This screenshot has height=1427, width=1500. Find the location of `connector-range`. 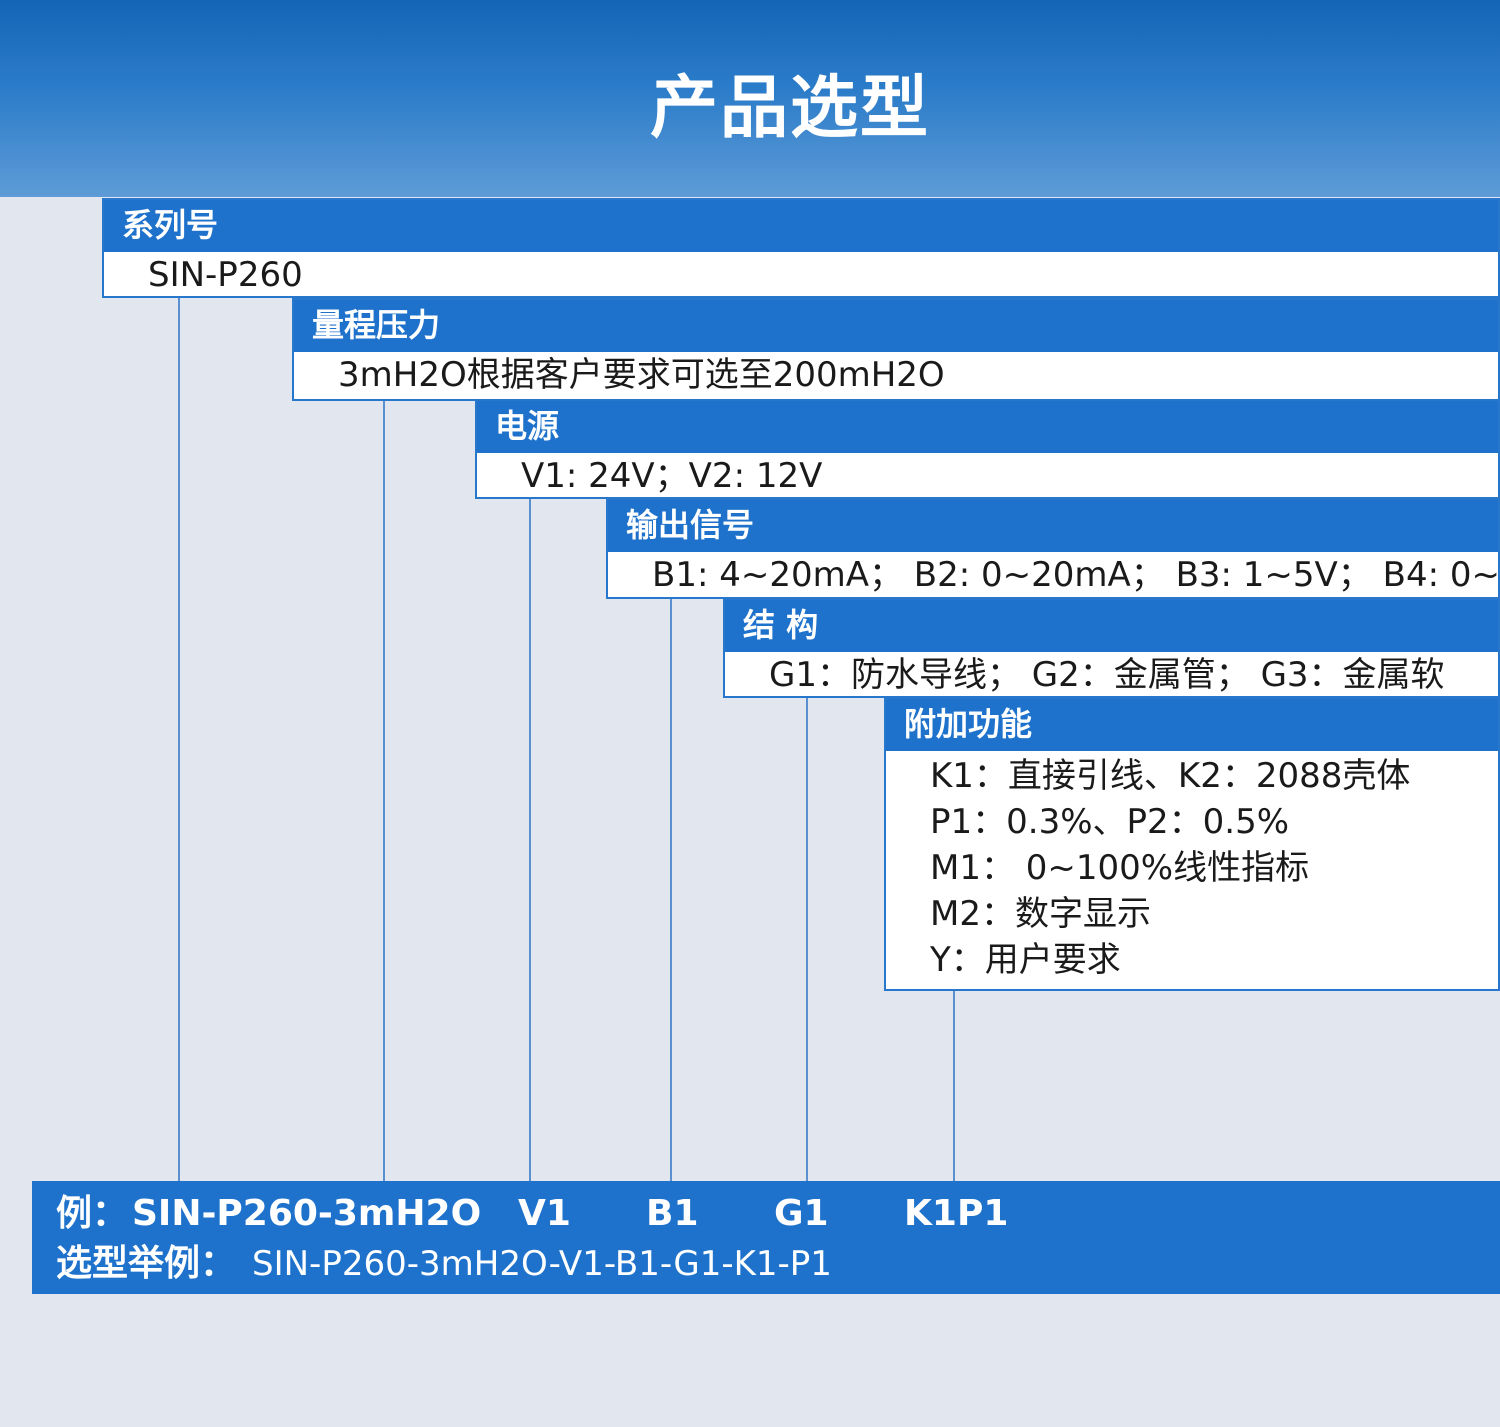

connector-range is located at coordinates (384, 790).